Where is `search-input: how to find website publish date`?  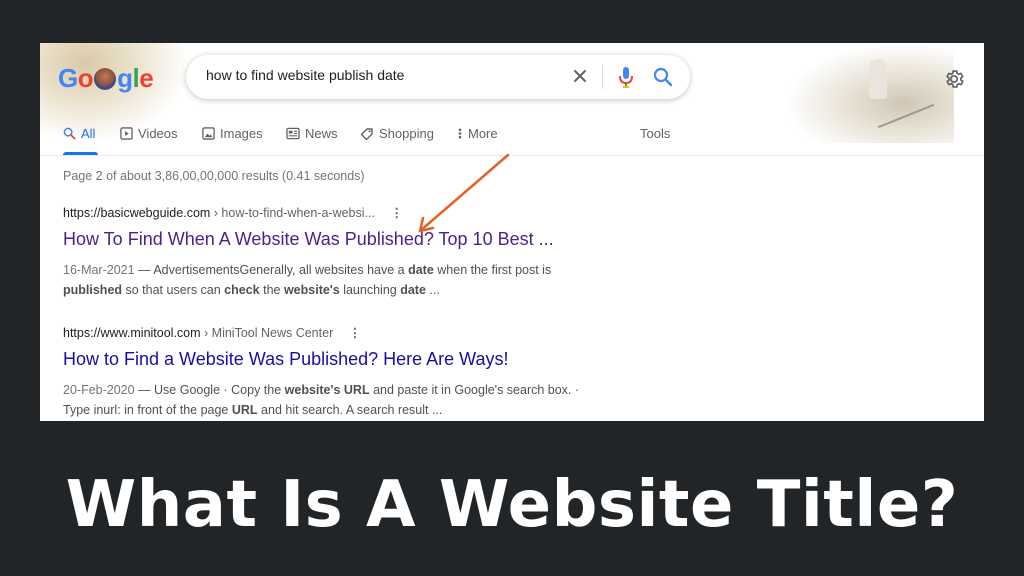 search-input: how to find website publish date is located at coordinates (305, 75).